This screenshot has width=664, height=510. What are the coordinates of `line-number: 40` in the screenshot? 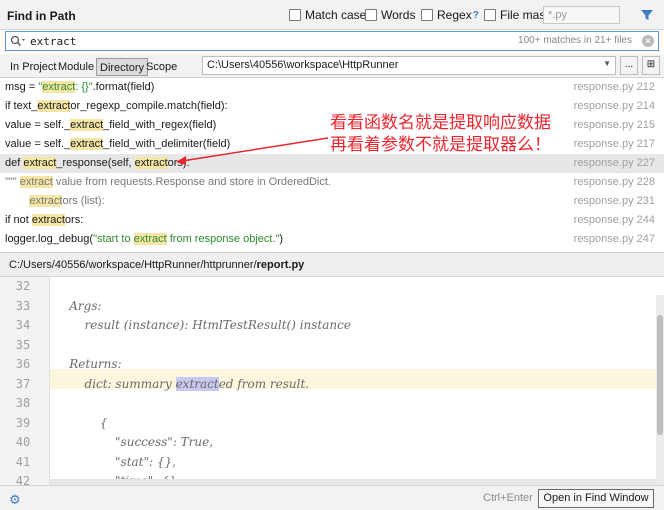 It's located at (23, 442).